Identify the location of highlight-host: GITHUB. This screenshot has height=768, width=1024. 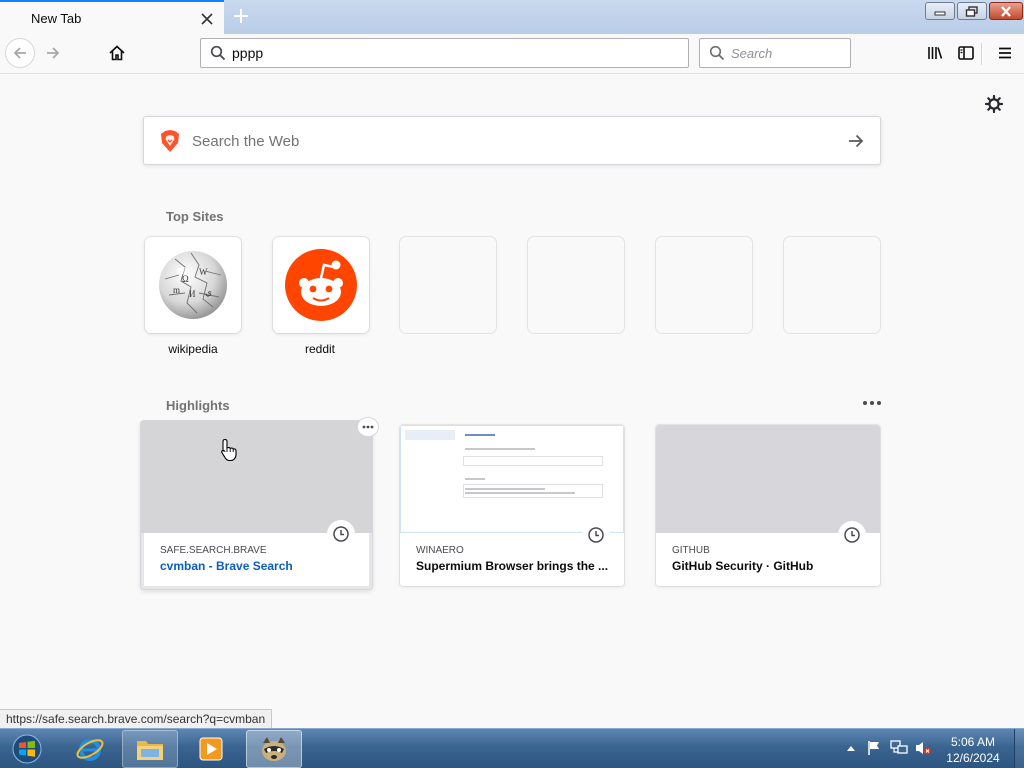
(691, 550).